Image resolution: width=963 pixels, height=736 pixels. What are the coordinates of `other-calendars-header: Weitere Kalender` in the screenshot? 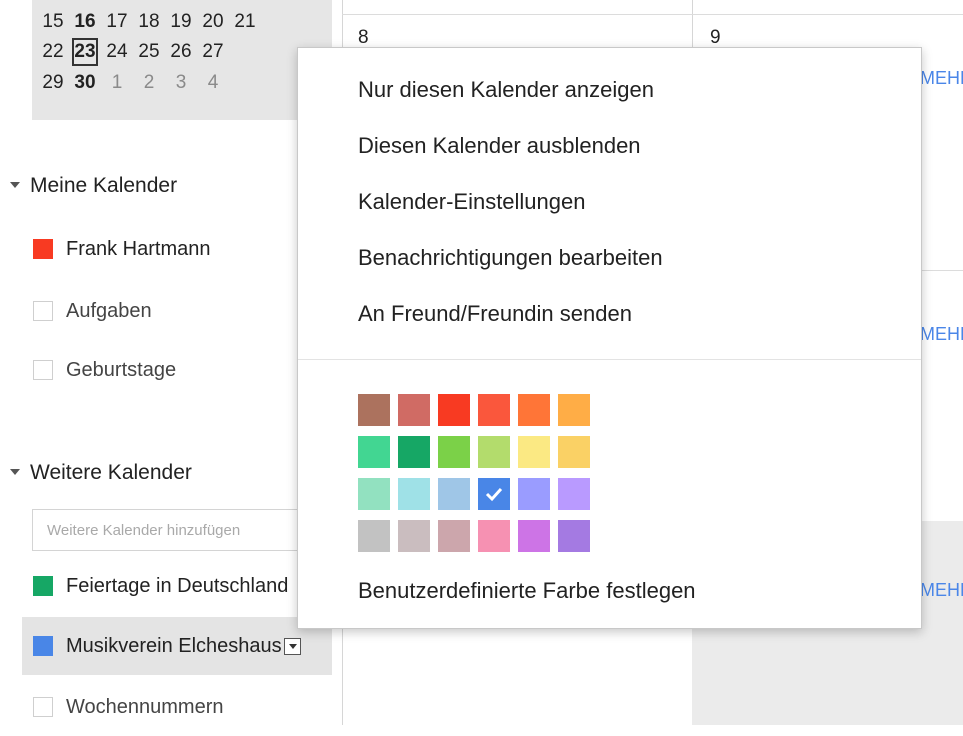 It's located at (96, 473).